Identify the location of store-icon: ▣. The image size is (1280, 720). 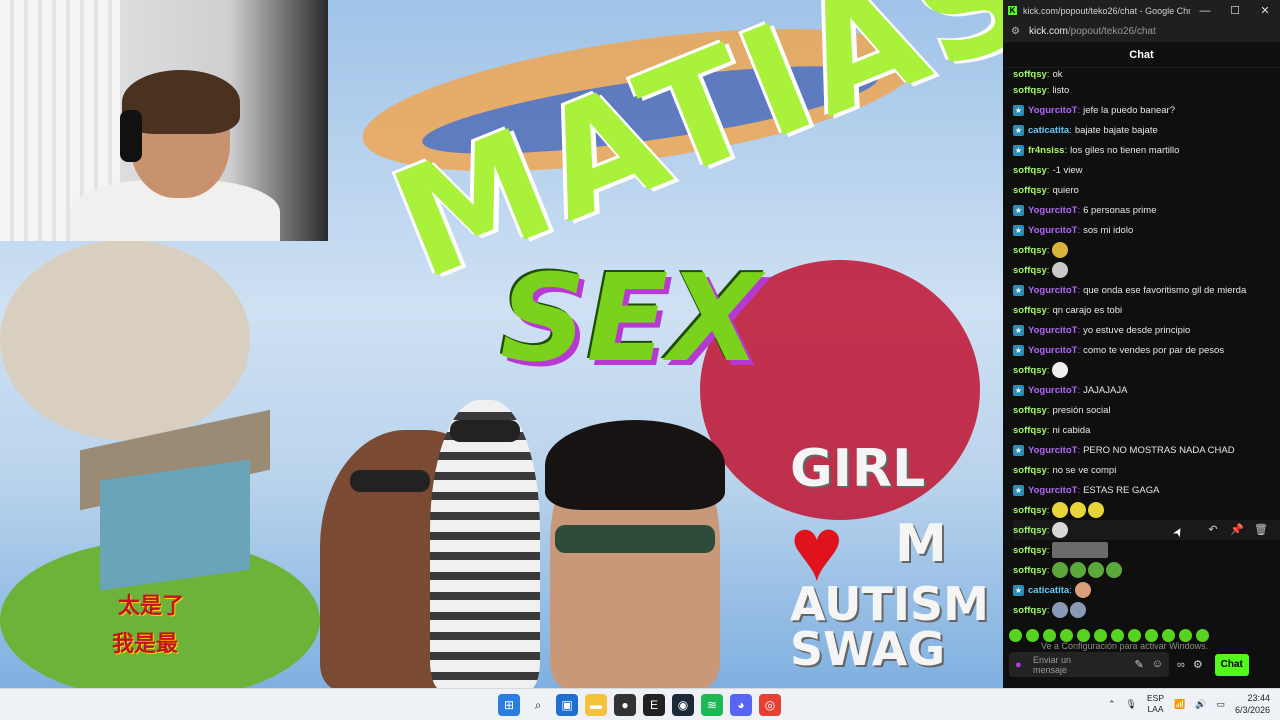
(567, 705).